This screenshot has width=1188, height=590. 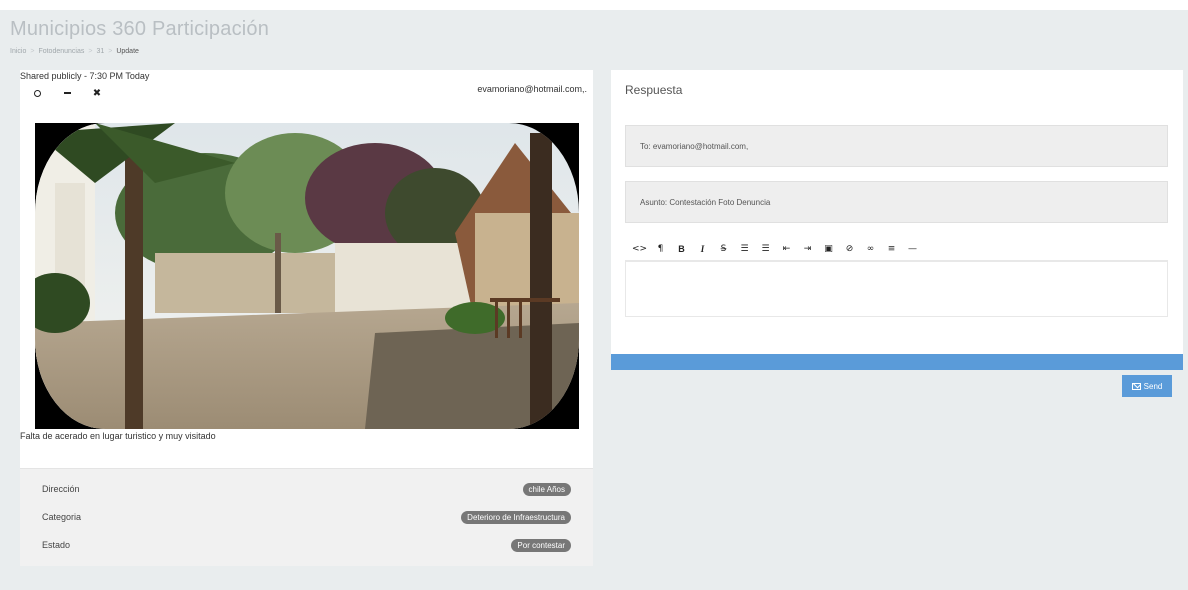 I want to click on response-title: Respuesta, so click(x=654, y=90).